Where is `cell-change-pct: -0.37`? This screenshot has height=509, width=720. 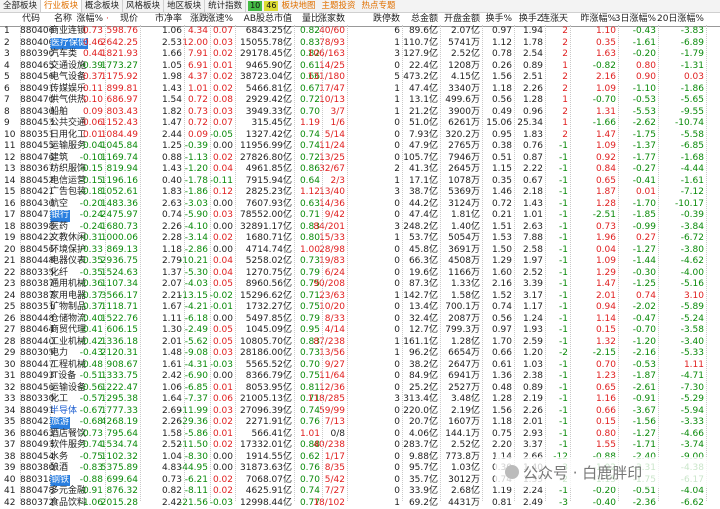 cell-change-pct: -0.37 is located at coordinates (91, 308).